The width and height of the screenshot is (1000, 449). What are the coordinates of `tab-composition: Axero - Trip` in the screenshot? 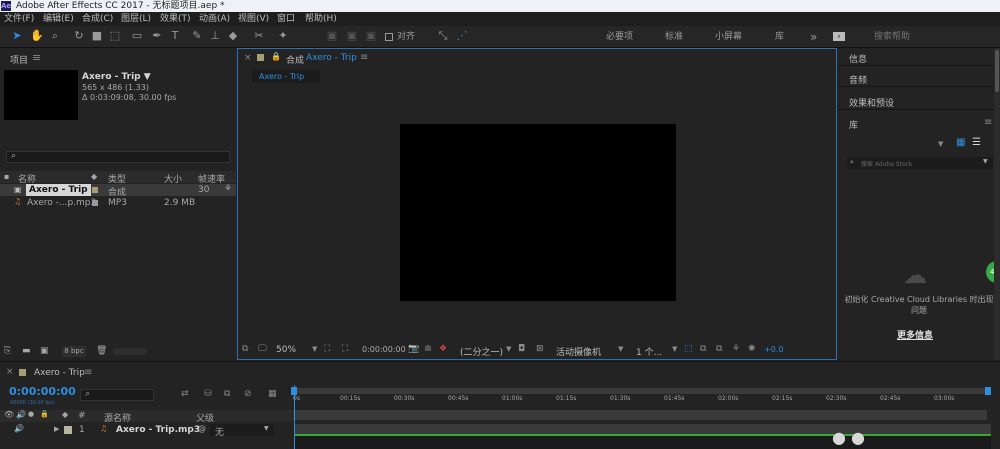 It's located at (286, 76).